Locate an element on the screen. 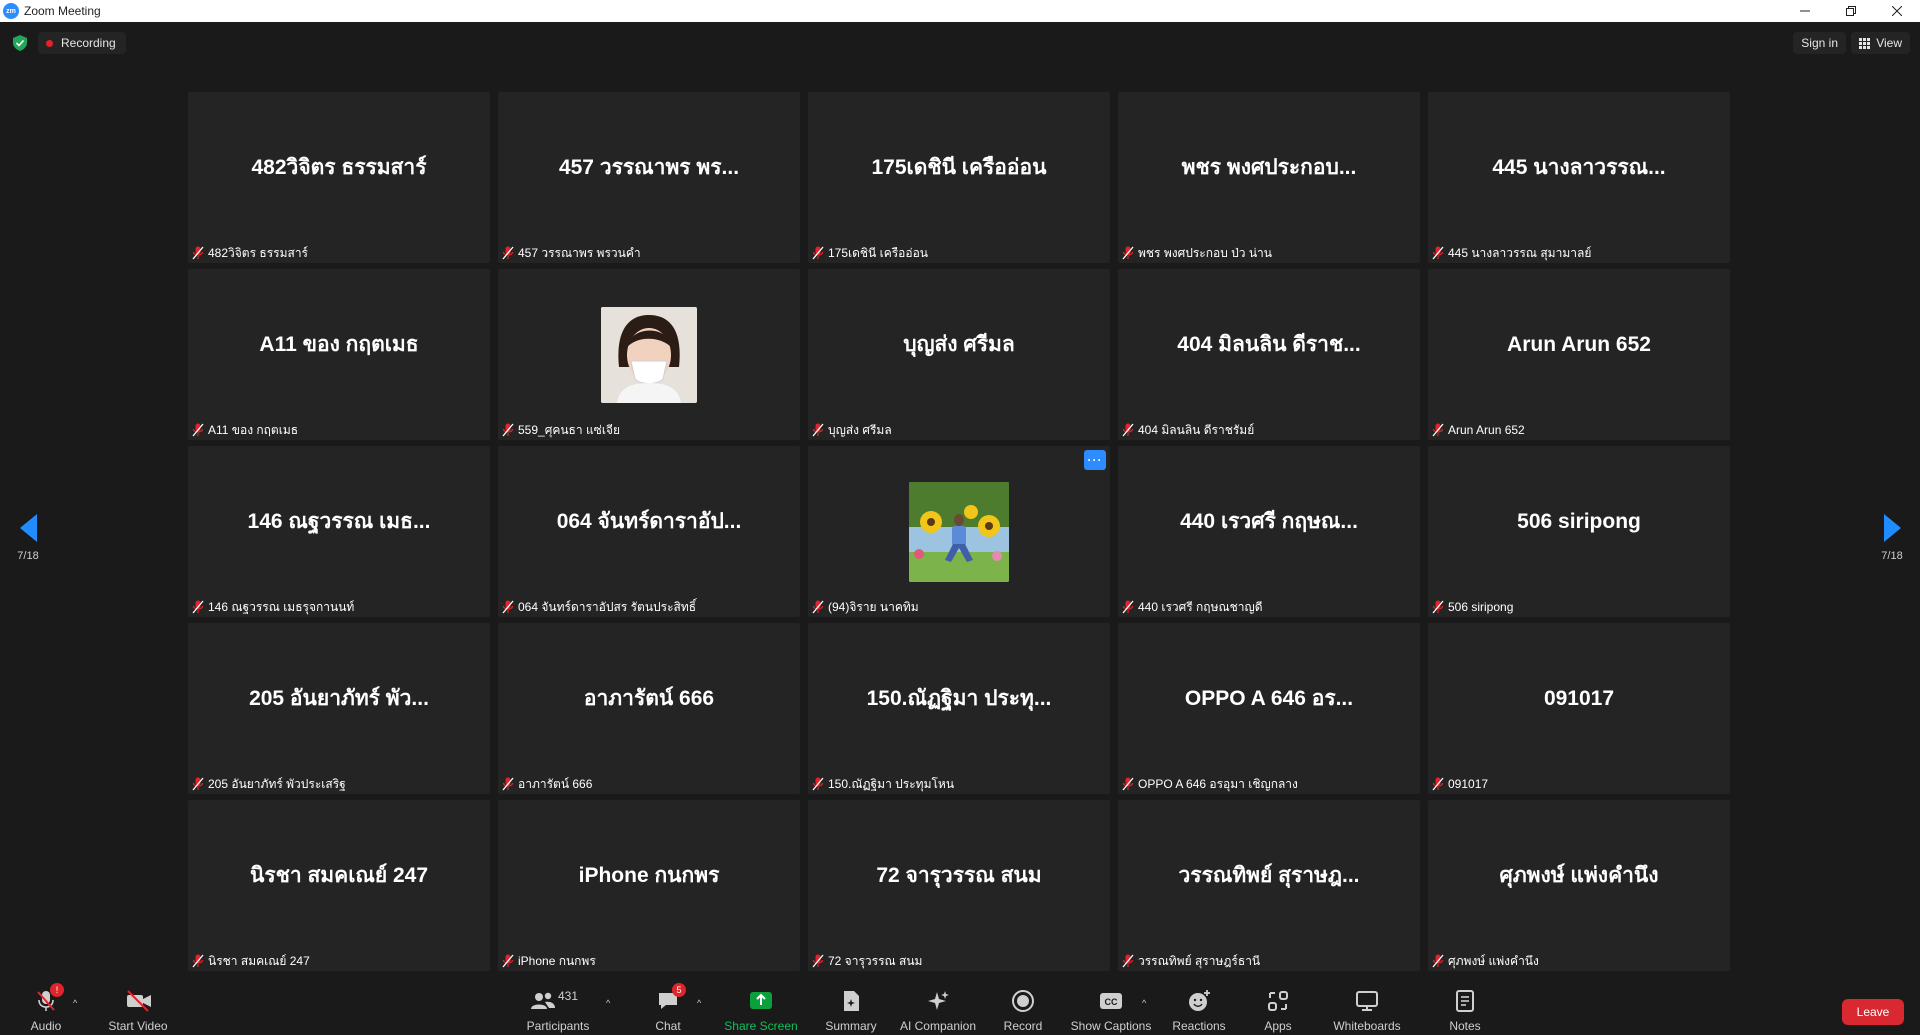 The image size is (1920, 1035). participant-name-text: 72 จารุวรรณ สนม is located at coordinates (875, 960).